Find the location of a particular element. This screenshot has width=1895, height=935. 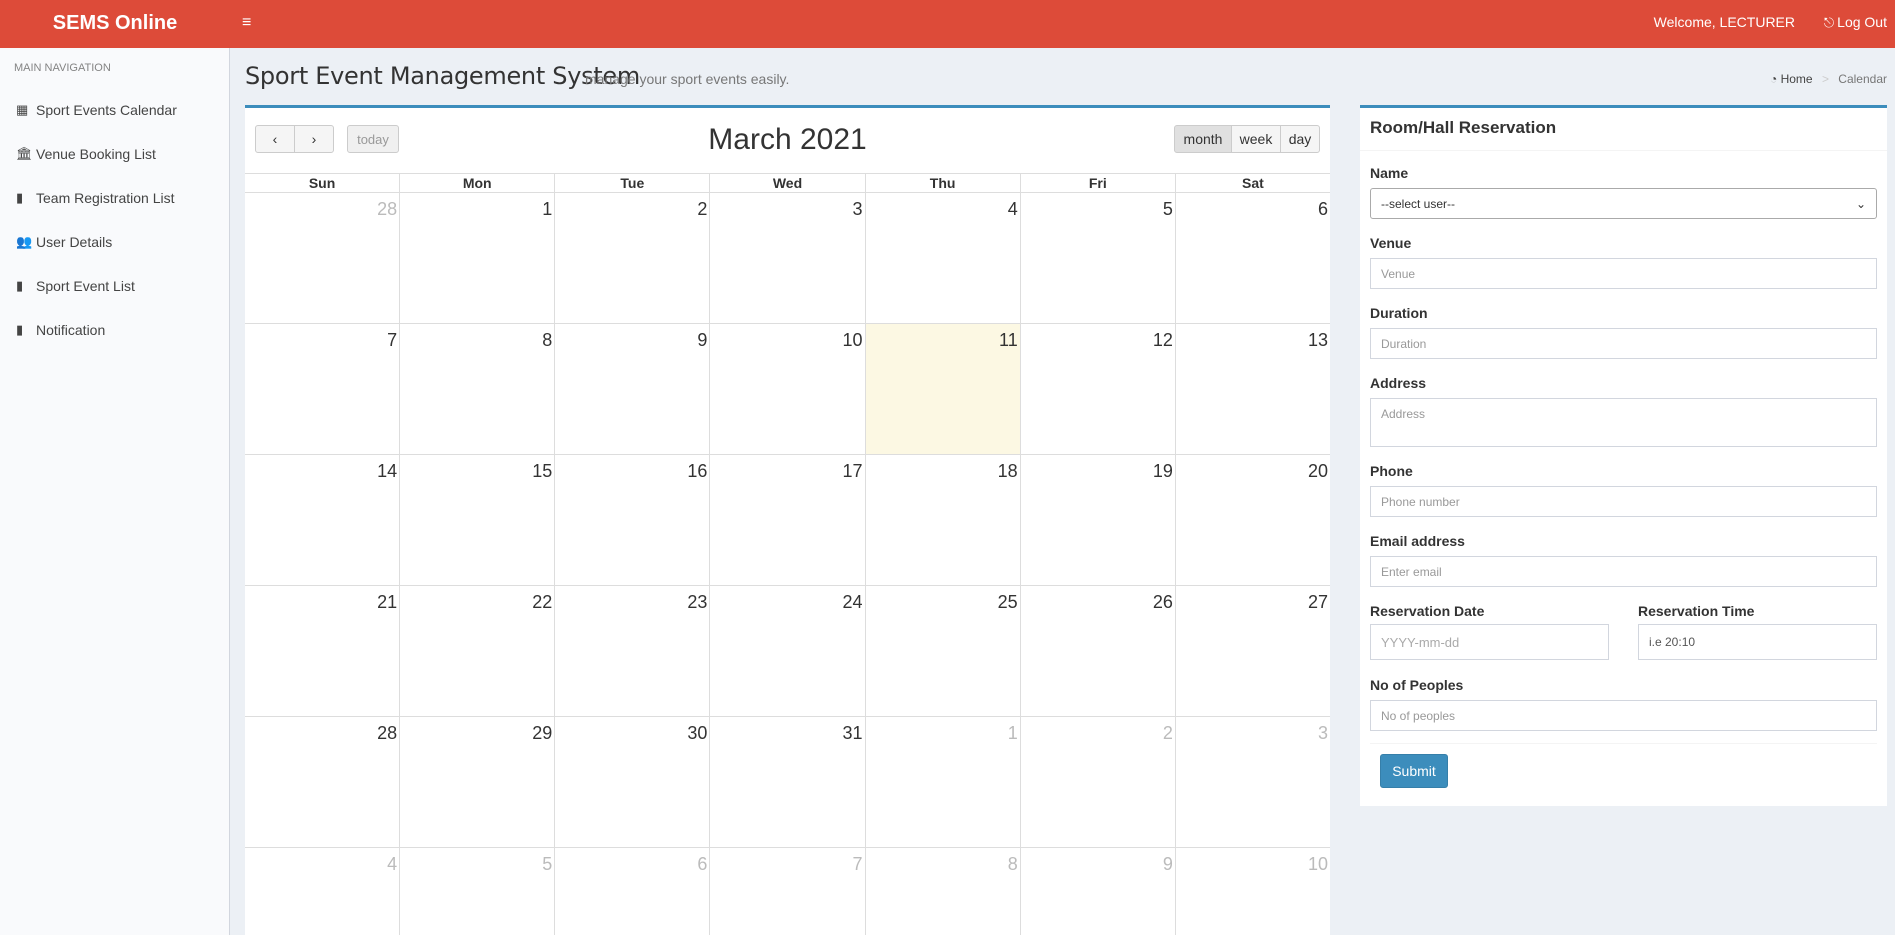

day-of-week-header: Sun Mon Tue Wed Thu Fri Sat is located at coordinates (787, 183).